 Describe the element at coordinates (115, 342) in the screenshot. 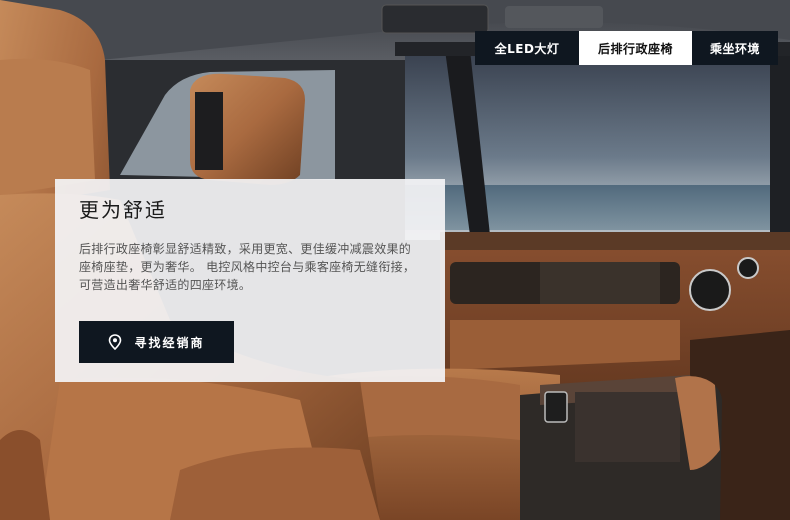

I see `location-pin-icon` at that location.